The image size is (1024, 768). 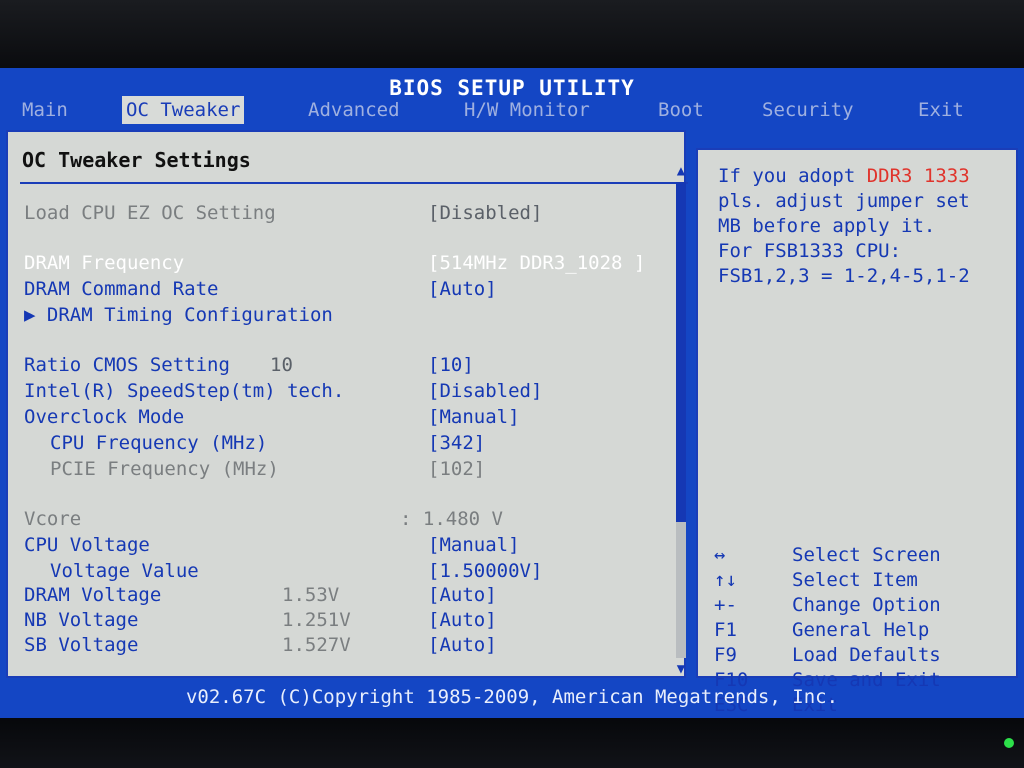 What do you see at coordinates (827, 226) in the screenshot?
I see `help-line: MB before apply it.` at bounding box center [827, 226].